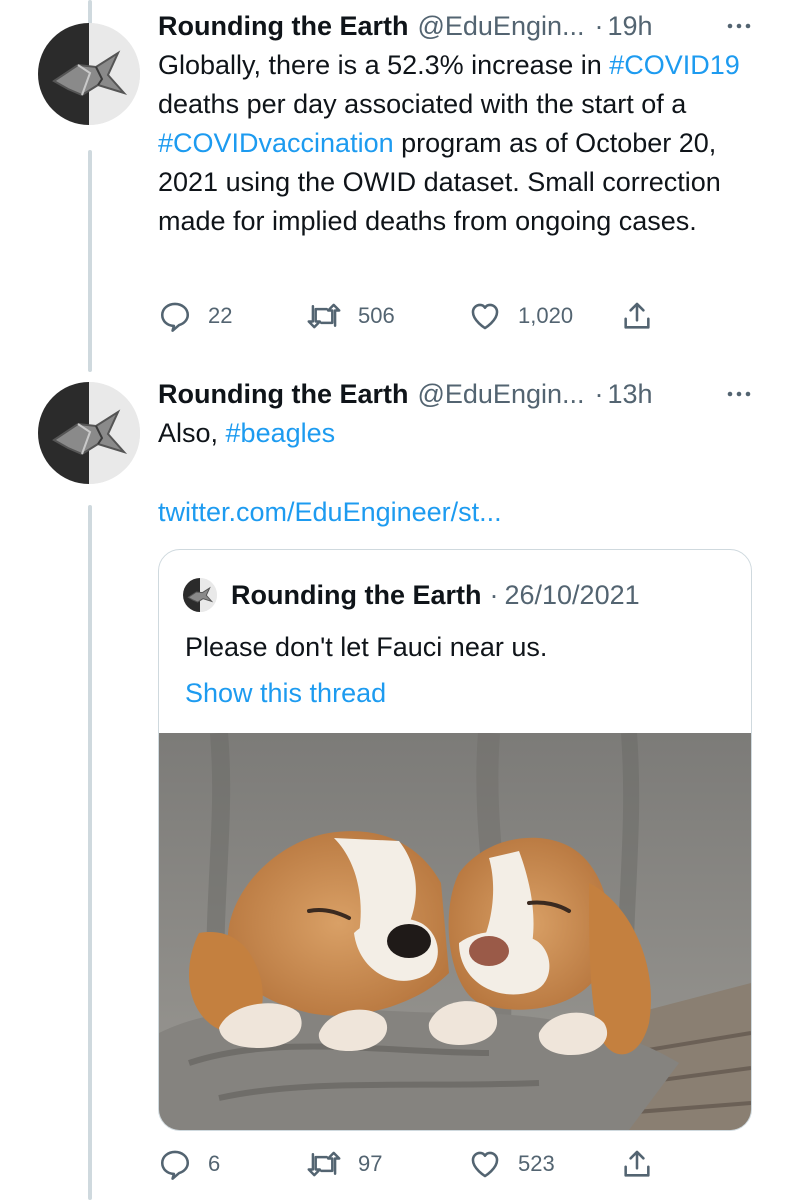 This screenshot has width=789, height=1200. I want to click on quoted-tweet-text: Please don't let Fauci near us., so click(366, 647).